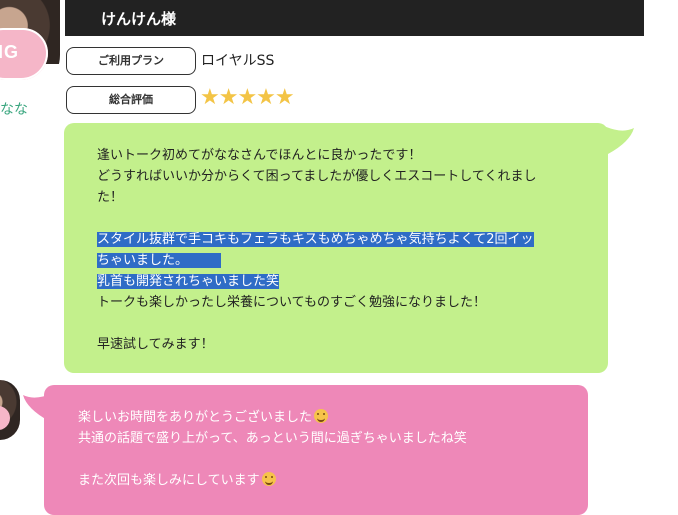 The image size is (678, 515). Describe the element at coordinates (272, 438) in the screenshot. I see `reply-line: 共通の話題で盛り上がって、あっという間に過ぎちゃいましたね笑` at that location.